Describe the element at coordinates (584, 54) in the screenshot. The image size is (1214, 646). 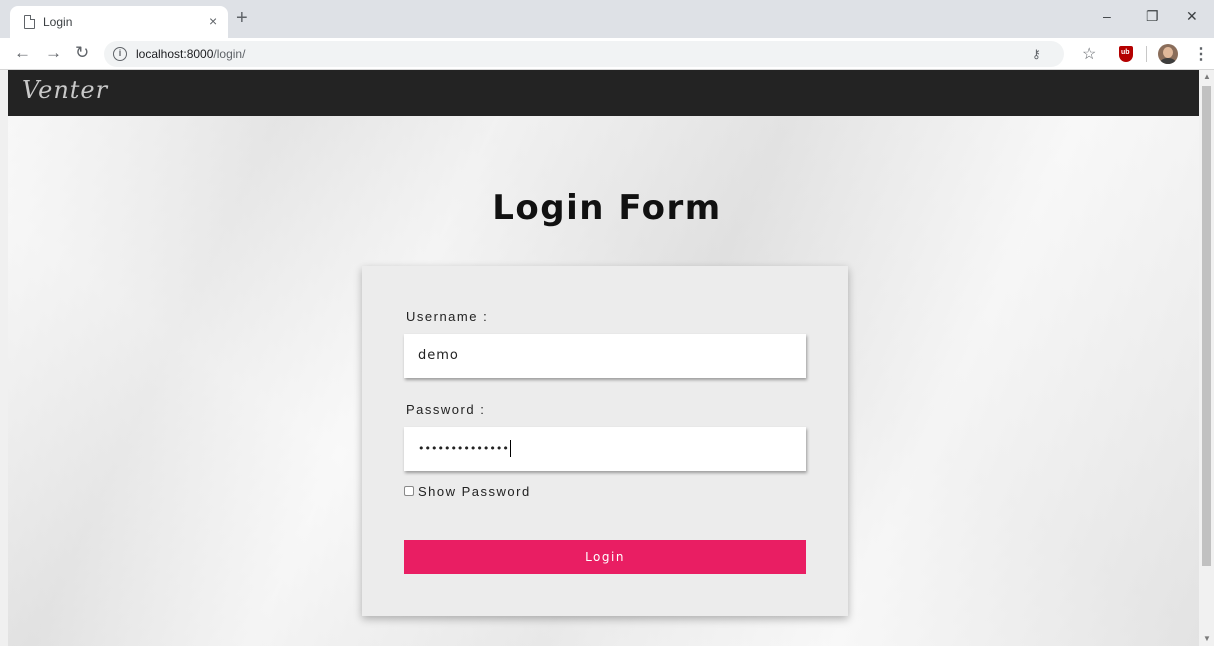
I see `address-bar: i localhost:8000/login/` at that location.